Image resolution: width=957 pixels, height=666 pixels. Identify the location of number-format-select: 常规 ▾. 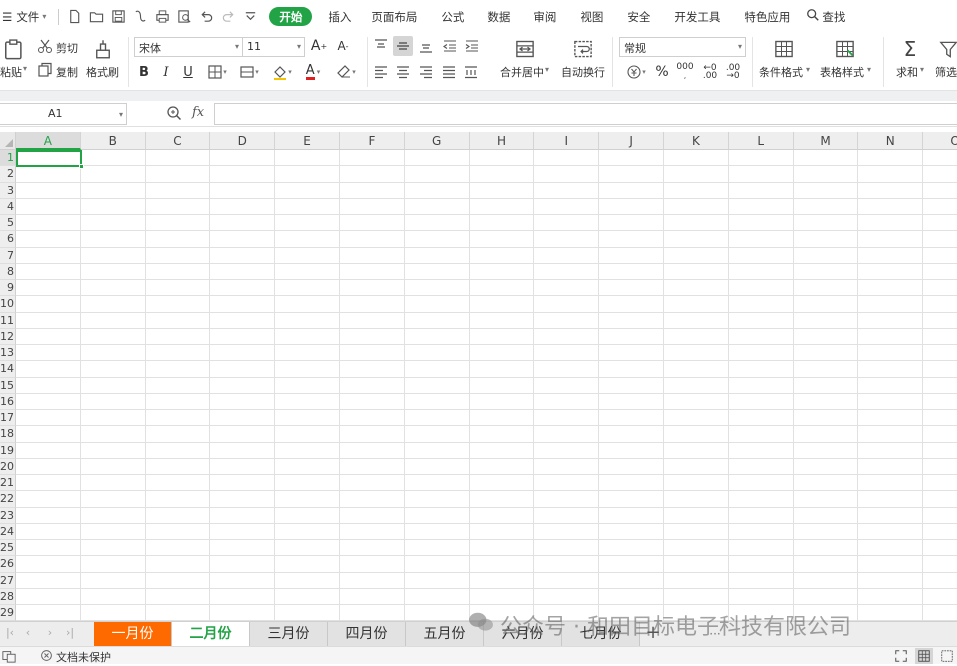
(682, 47).